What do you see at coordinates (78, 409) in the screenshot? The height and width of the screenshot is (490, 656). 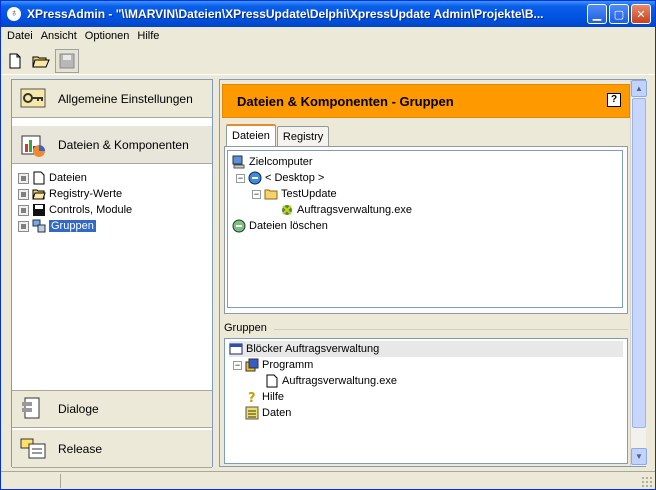 I see `nav-dialogs-label: Dialoge` at bounding box center [78, 409].